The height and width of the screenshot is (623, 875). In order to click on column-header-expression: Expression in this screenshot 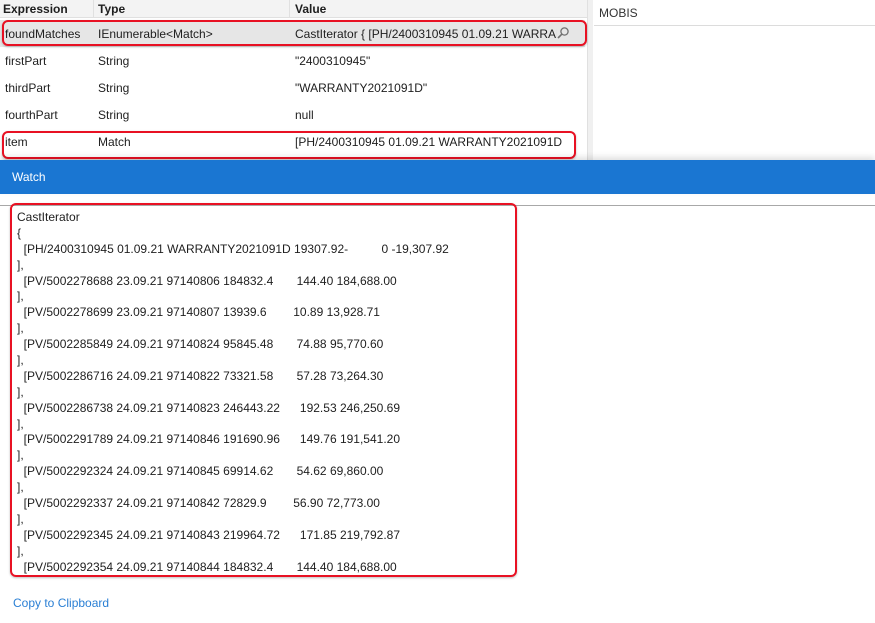, I will do `click(35, 9)`.